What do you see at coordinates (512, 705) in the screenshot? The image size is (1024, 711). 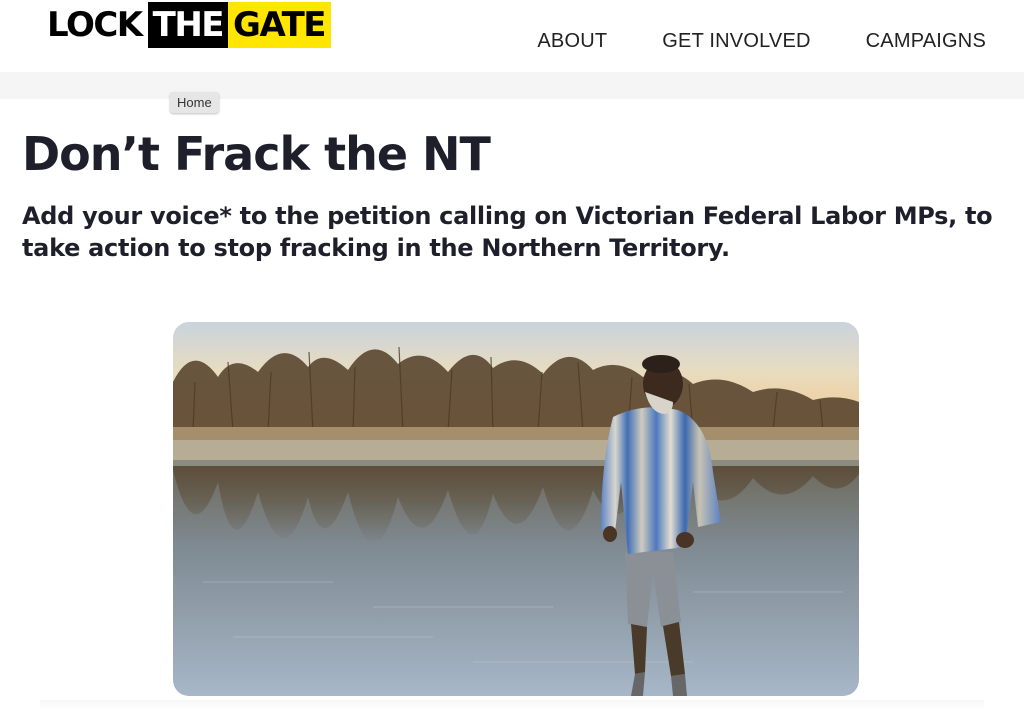 I see `section-divider` at bounding box center [512, 705].